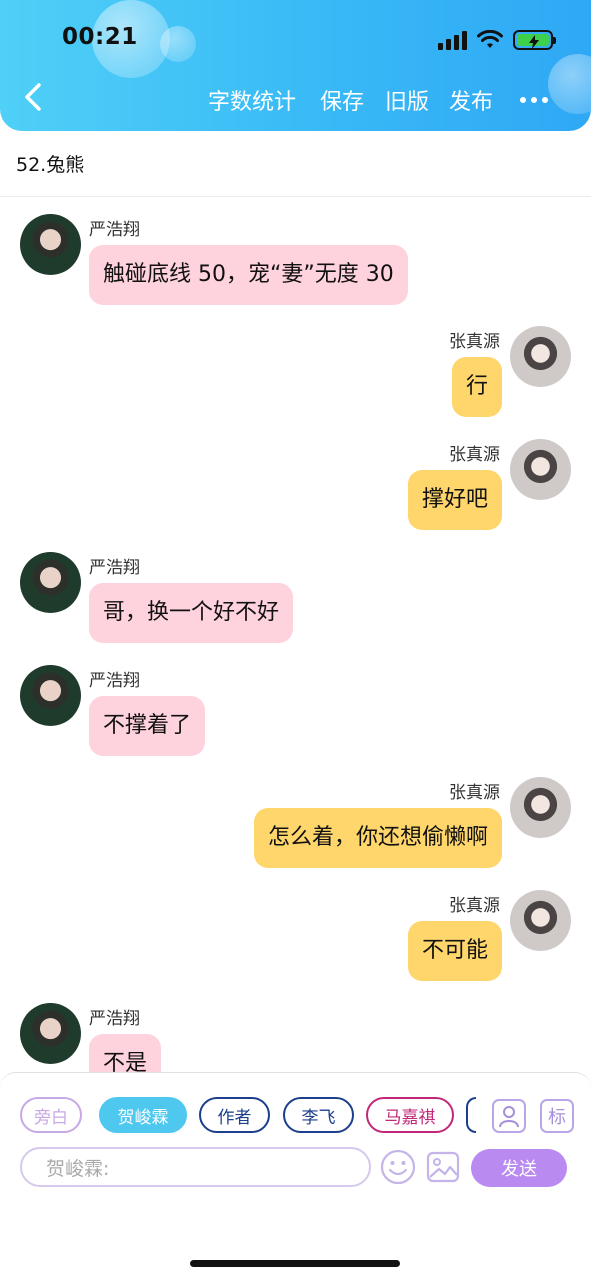 This screenshot has height=1280, width=591. Describe the element at coordinates (100, 37) in the screenshot. I see `status-time: 00:21` at that location.